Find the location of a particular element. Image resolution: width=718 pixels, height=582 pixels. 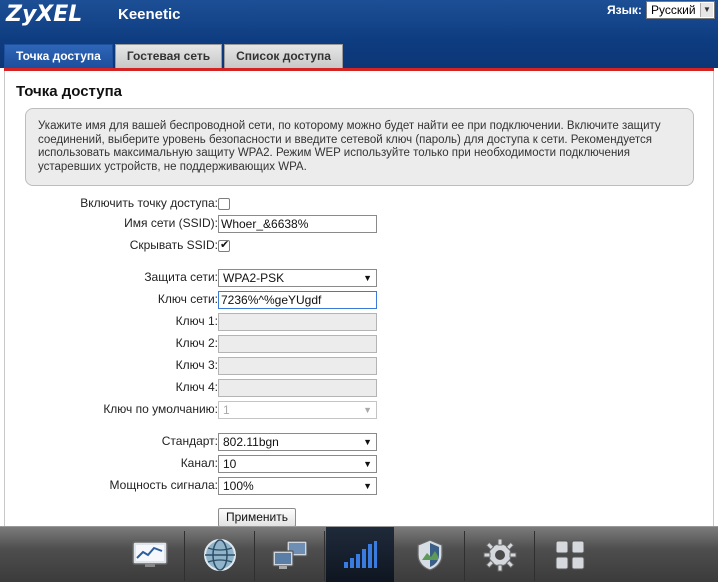

enable-ap-checkbox is located at coordinates (224, 204).